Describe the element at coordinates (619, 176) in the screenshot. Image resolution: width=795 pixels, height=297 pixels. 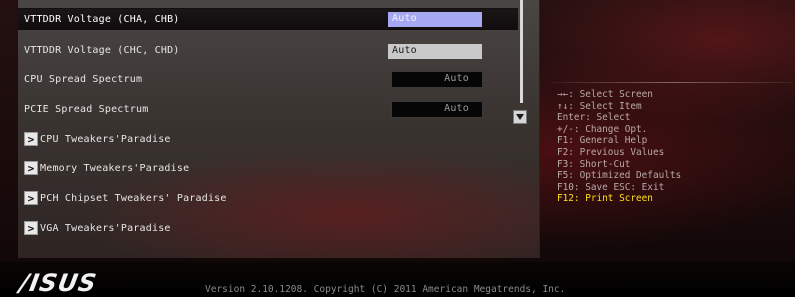
I see `help-line: F5: Optimized Defaults` at that location.